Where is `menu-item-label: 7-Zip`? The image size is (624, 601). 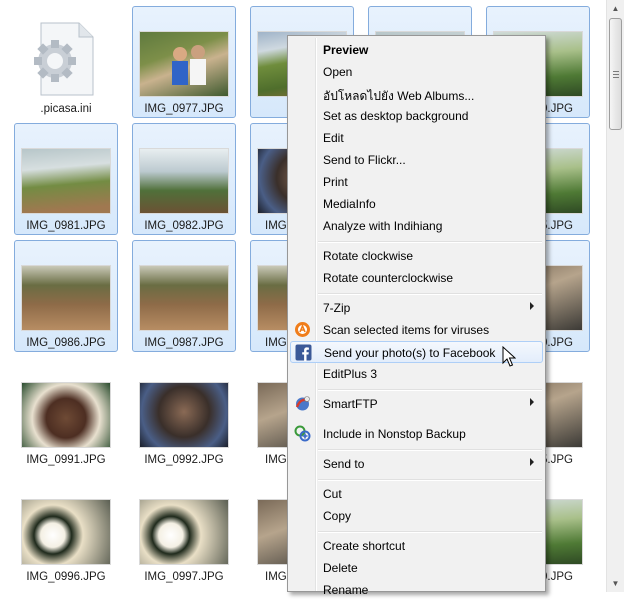 menu-item-label: 7-Zip is located at coordinates (337, 308).